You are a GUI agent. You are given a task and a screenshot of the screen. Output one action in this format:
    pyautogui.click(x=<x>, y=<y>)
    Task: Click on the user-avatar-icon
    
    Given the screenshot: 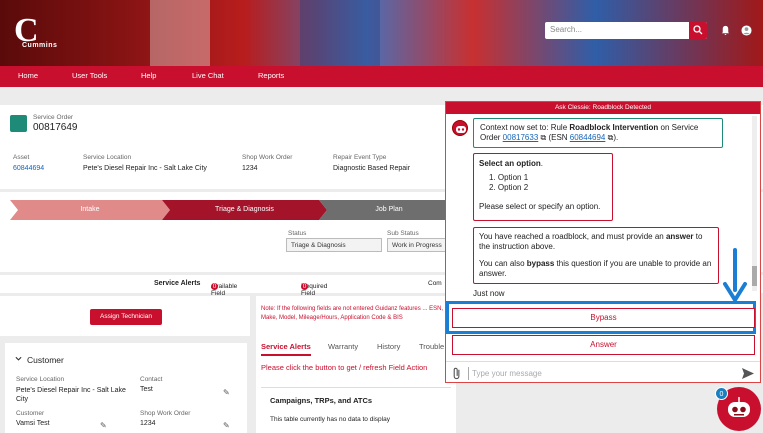 What is the action you would take?
    pyautogui.click(x=746, y=30)
    